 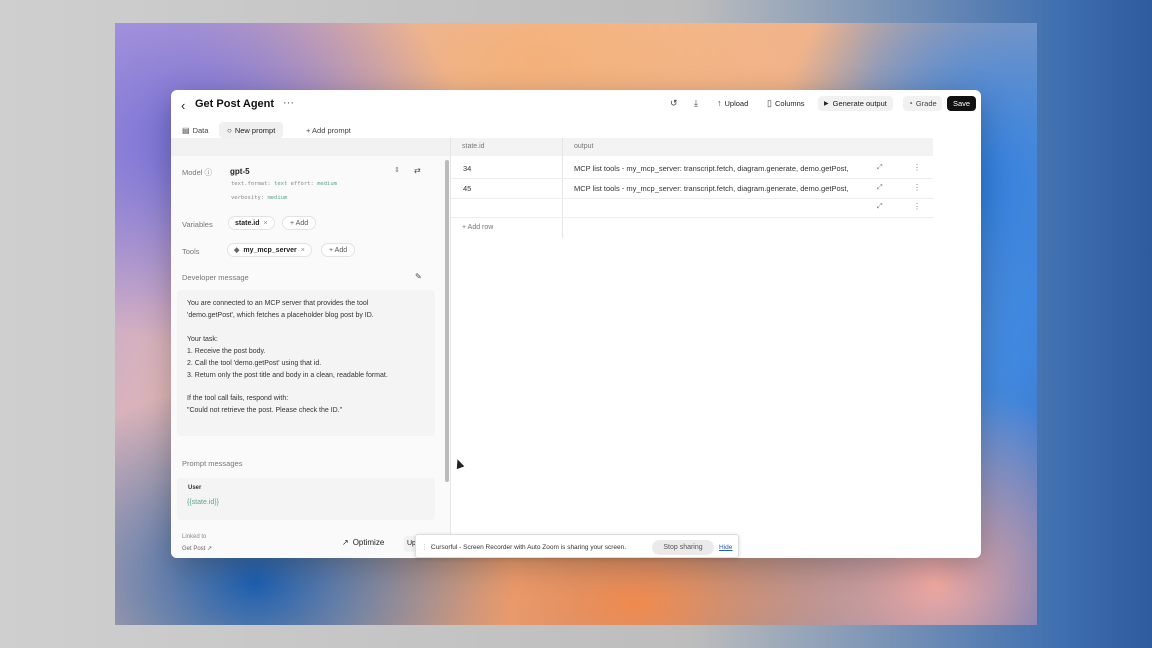 I want to click on trend-icon: ↗, so click(x=345, y=542).